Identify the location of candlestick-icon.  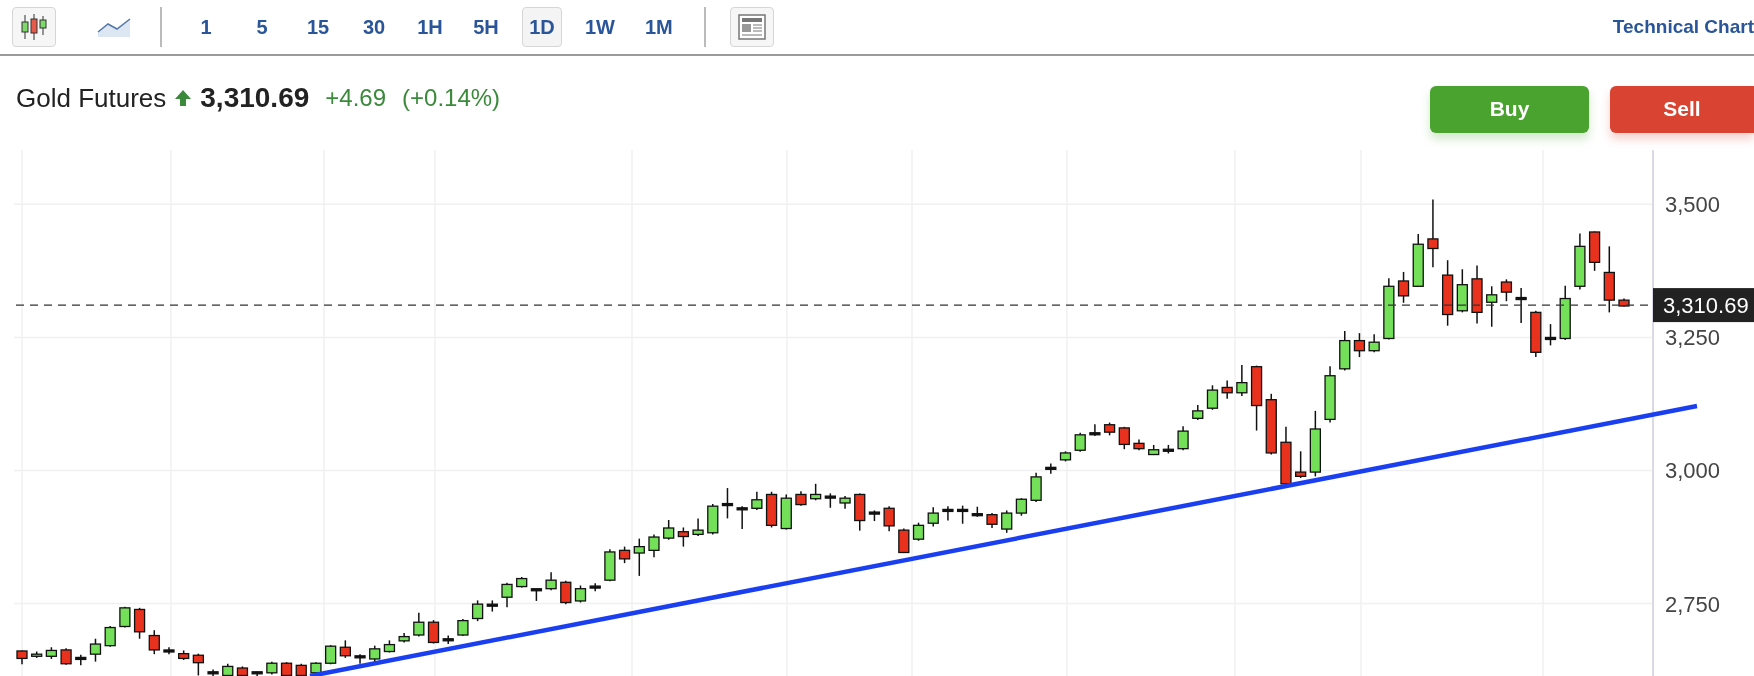
(34, 27).